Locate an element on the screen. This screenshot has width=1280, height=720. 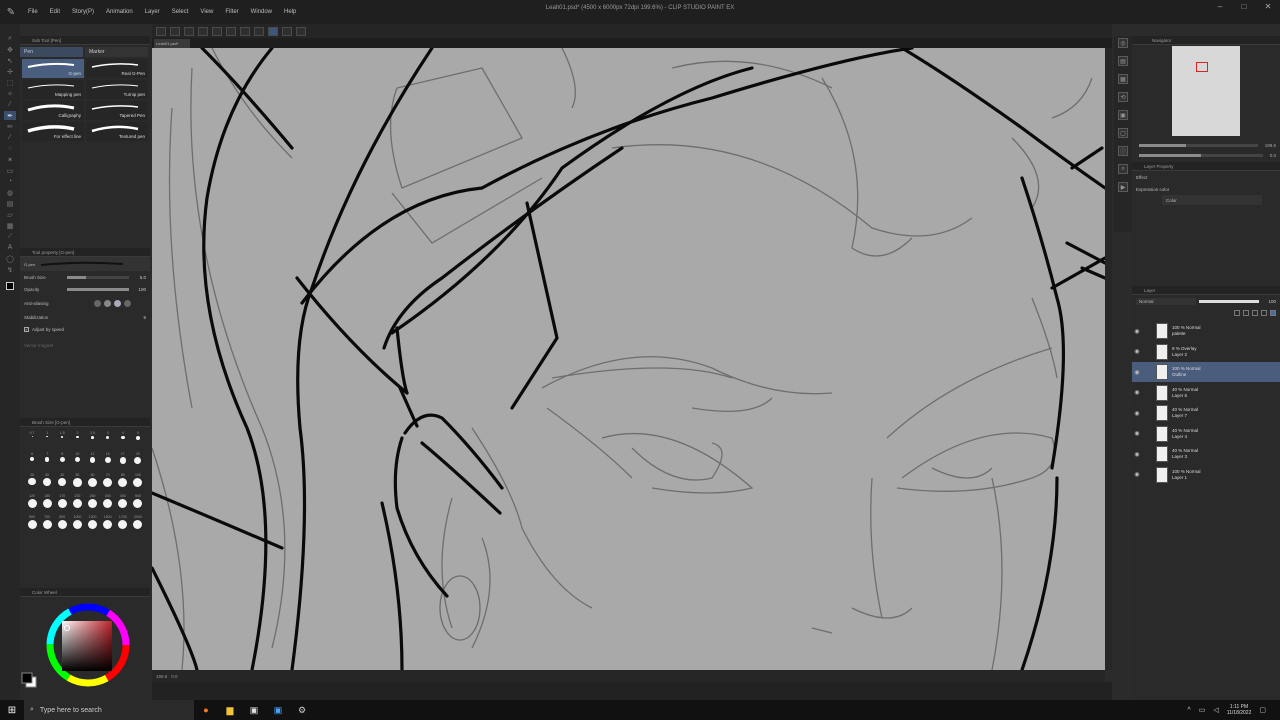
frame-tool-icon: ▦ is located at coordinates (10, 225).